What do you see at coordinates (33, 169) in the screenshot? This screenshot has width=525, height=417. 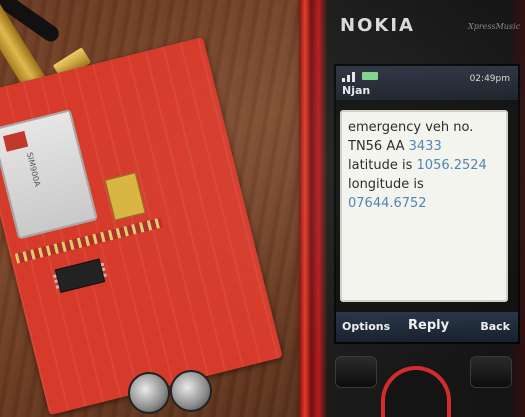 I see `module-label: SIM900A` at bounding box center [33, 169].